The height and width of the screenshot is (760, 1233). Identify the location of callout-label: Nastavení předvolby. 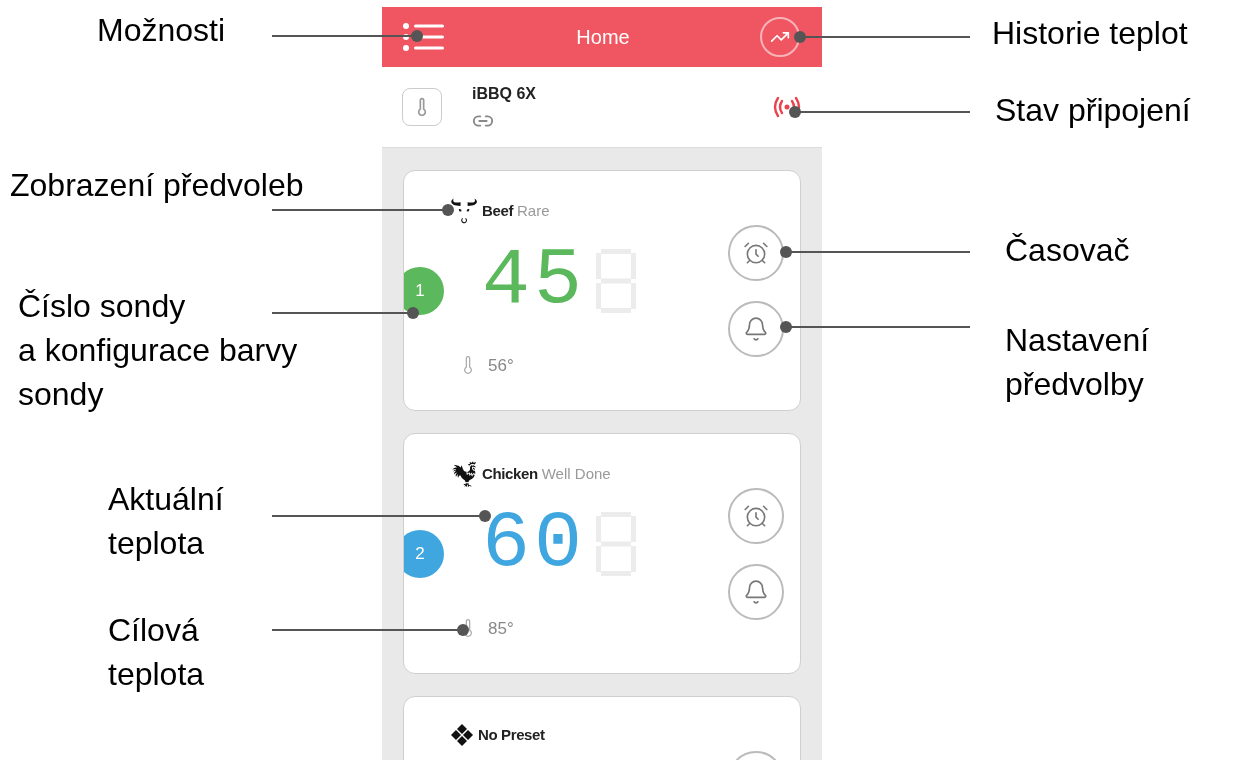
(1077, 362).